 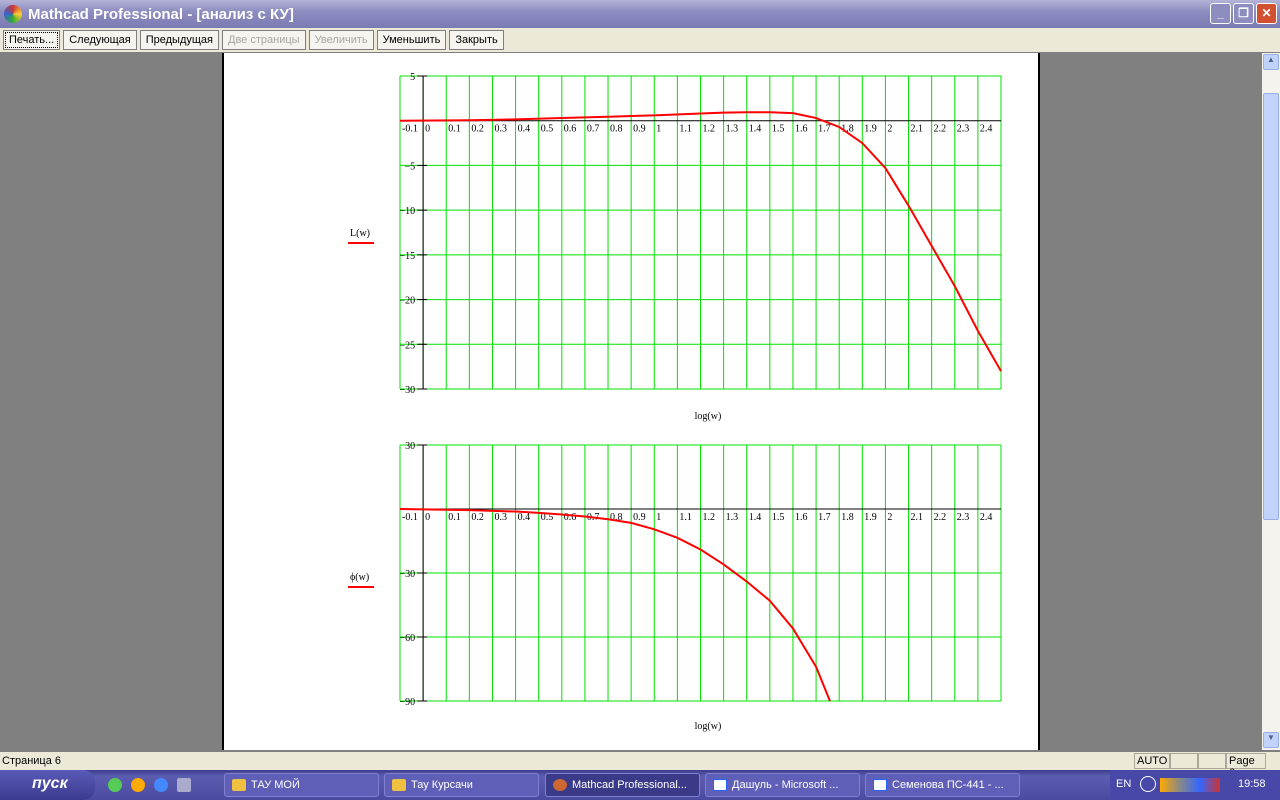 I want to click on vertical-scrollbar: ▲ ▼, so click(x=1271, y=401).